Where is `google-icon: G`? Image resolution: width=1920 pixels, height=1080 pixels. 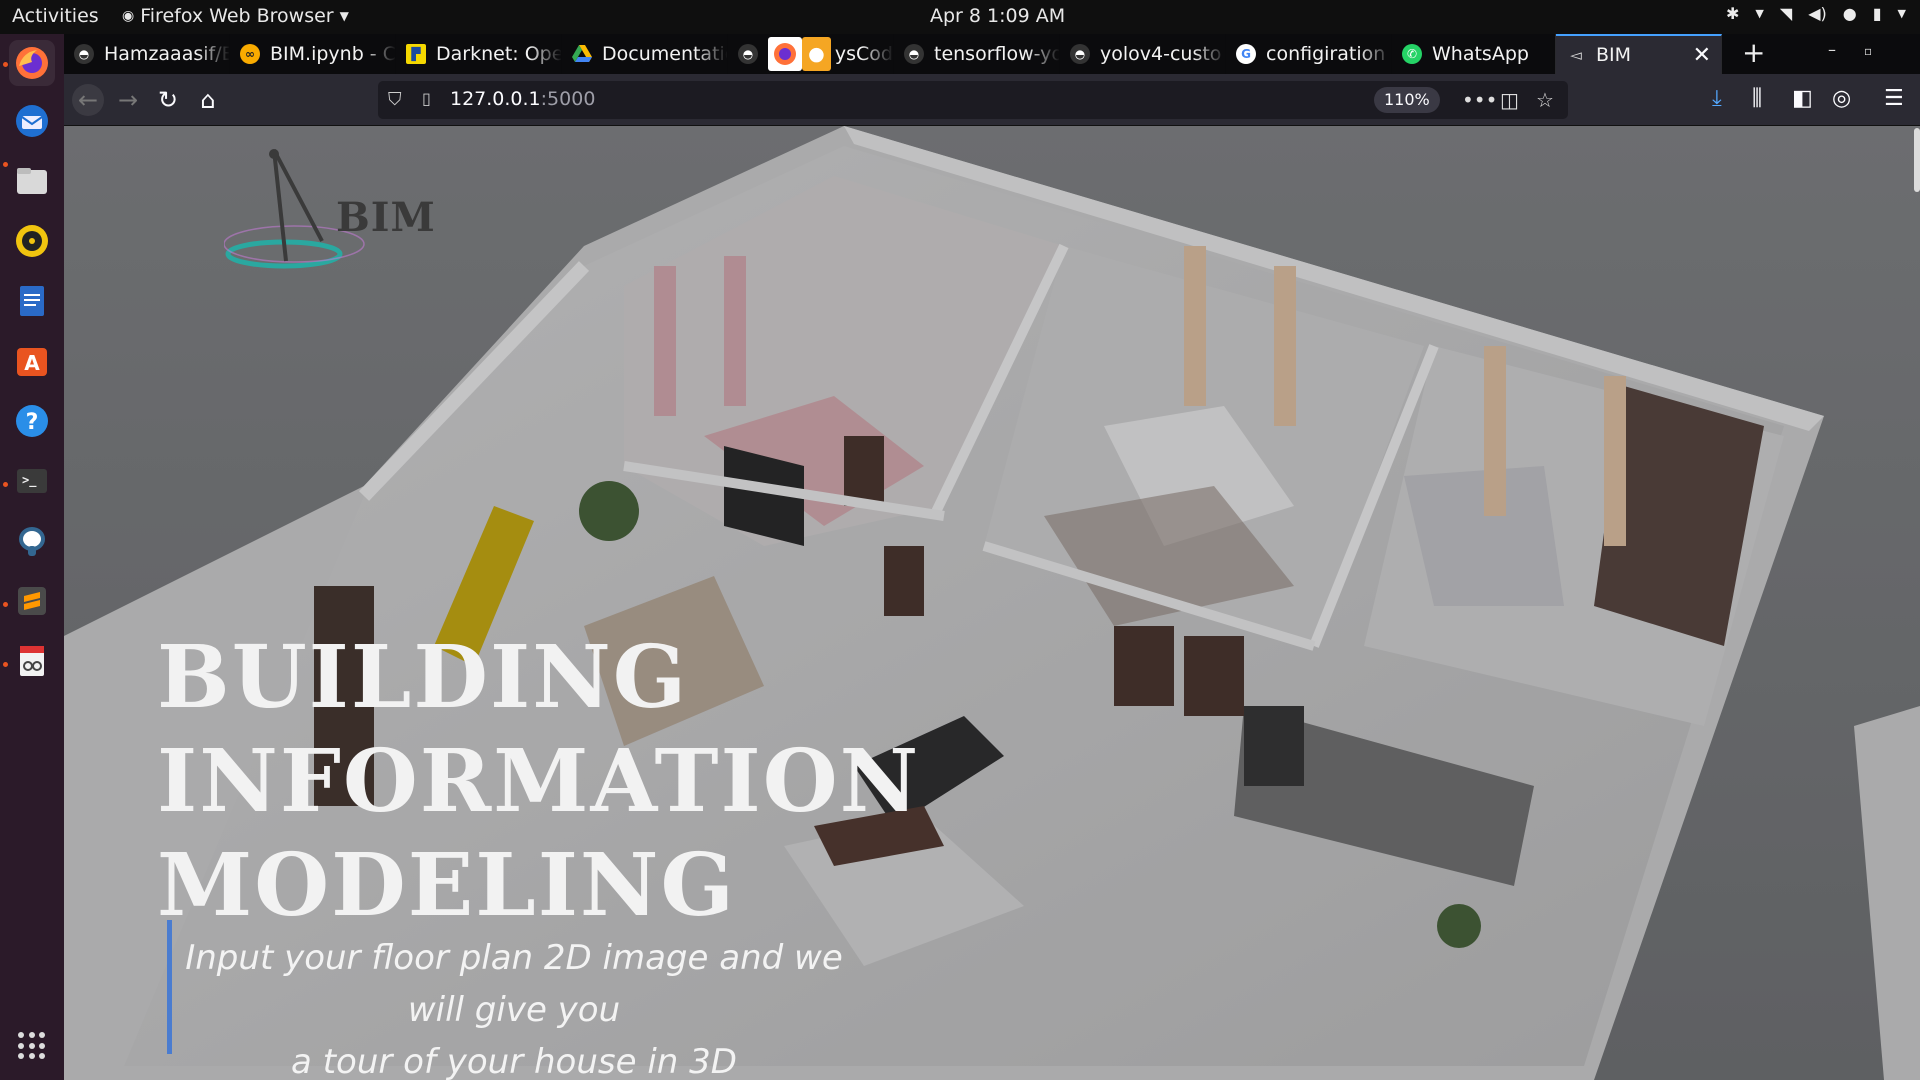
google-icon: G is located at coordinates (1246, 54).